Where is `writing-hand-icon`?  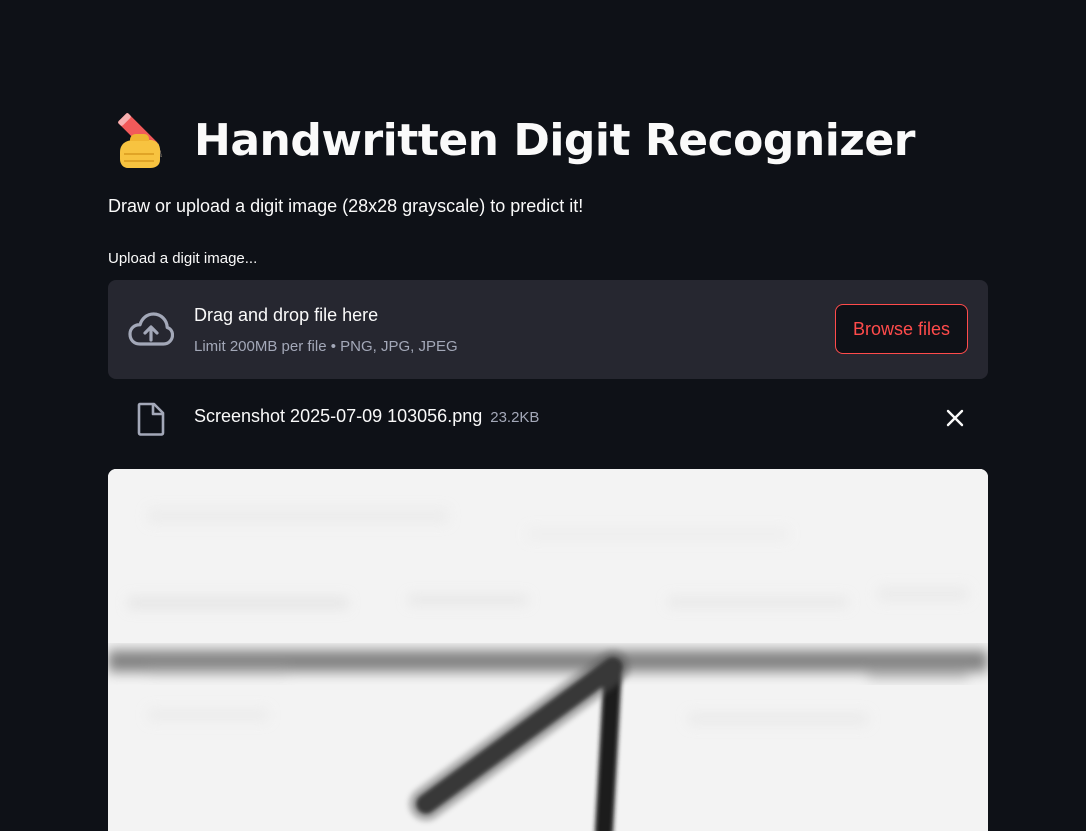
writing-hand-icon is located at coordinates (145, 140).